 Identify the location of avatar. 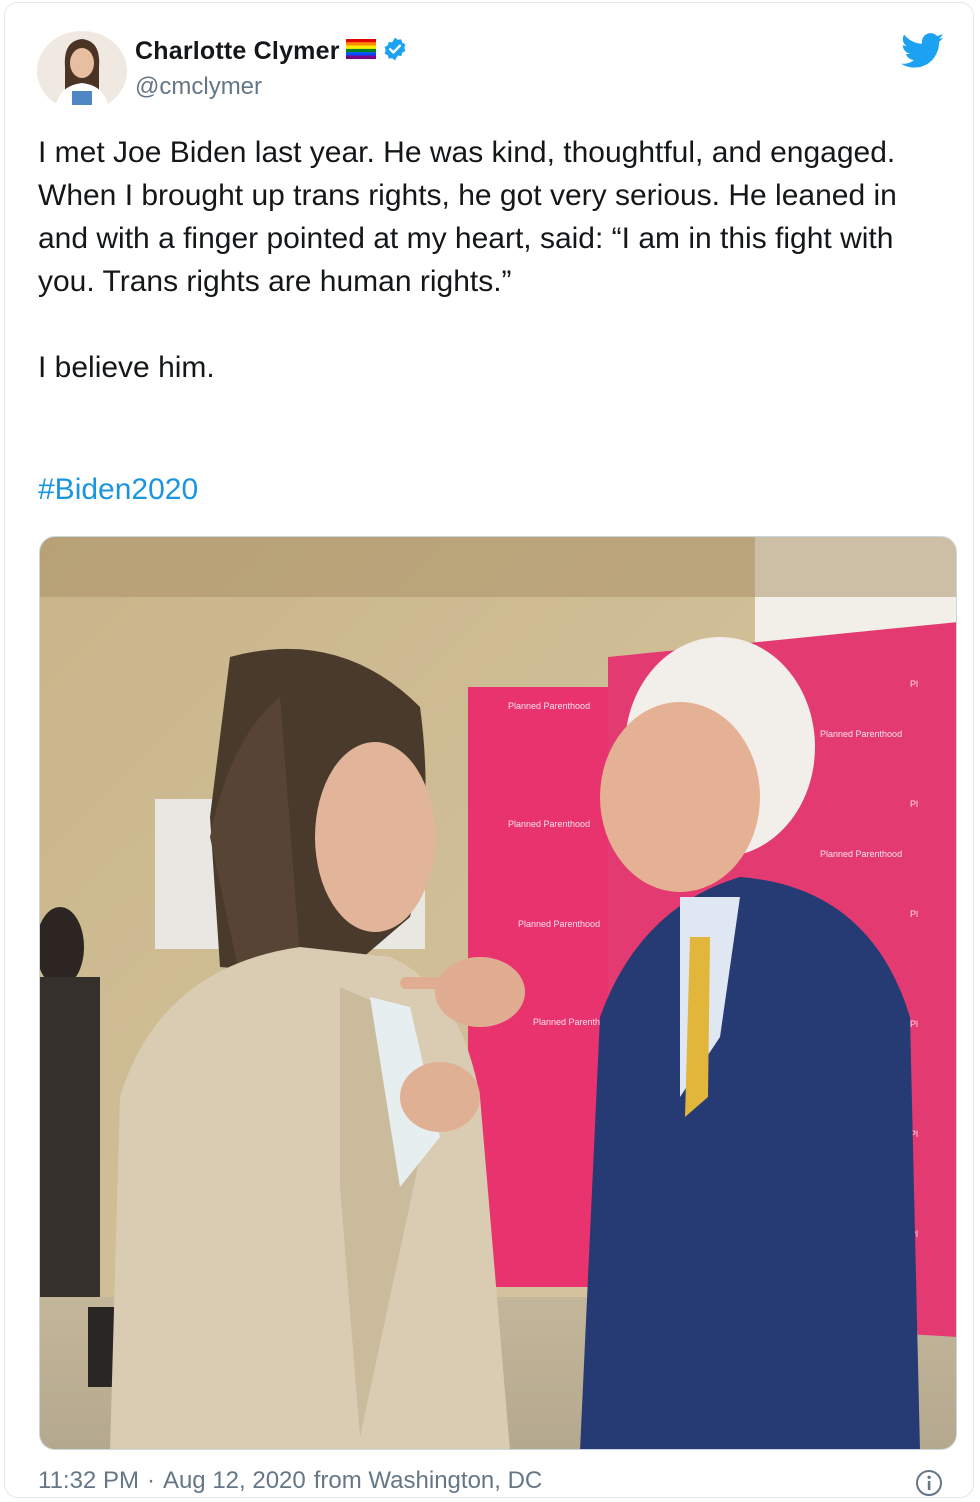
(82, 71).